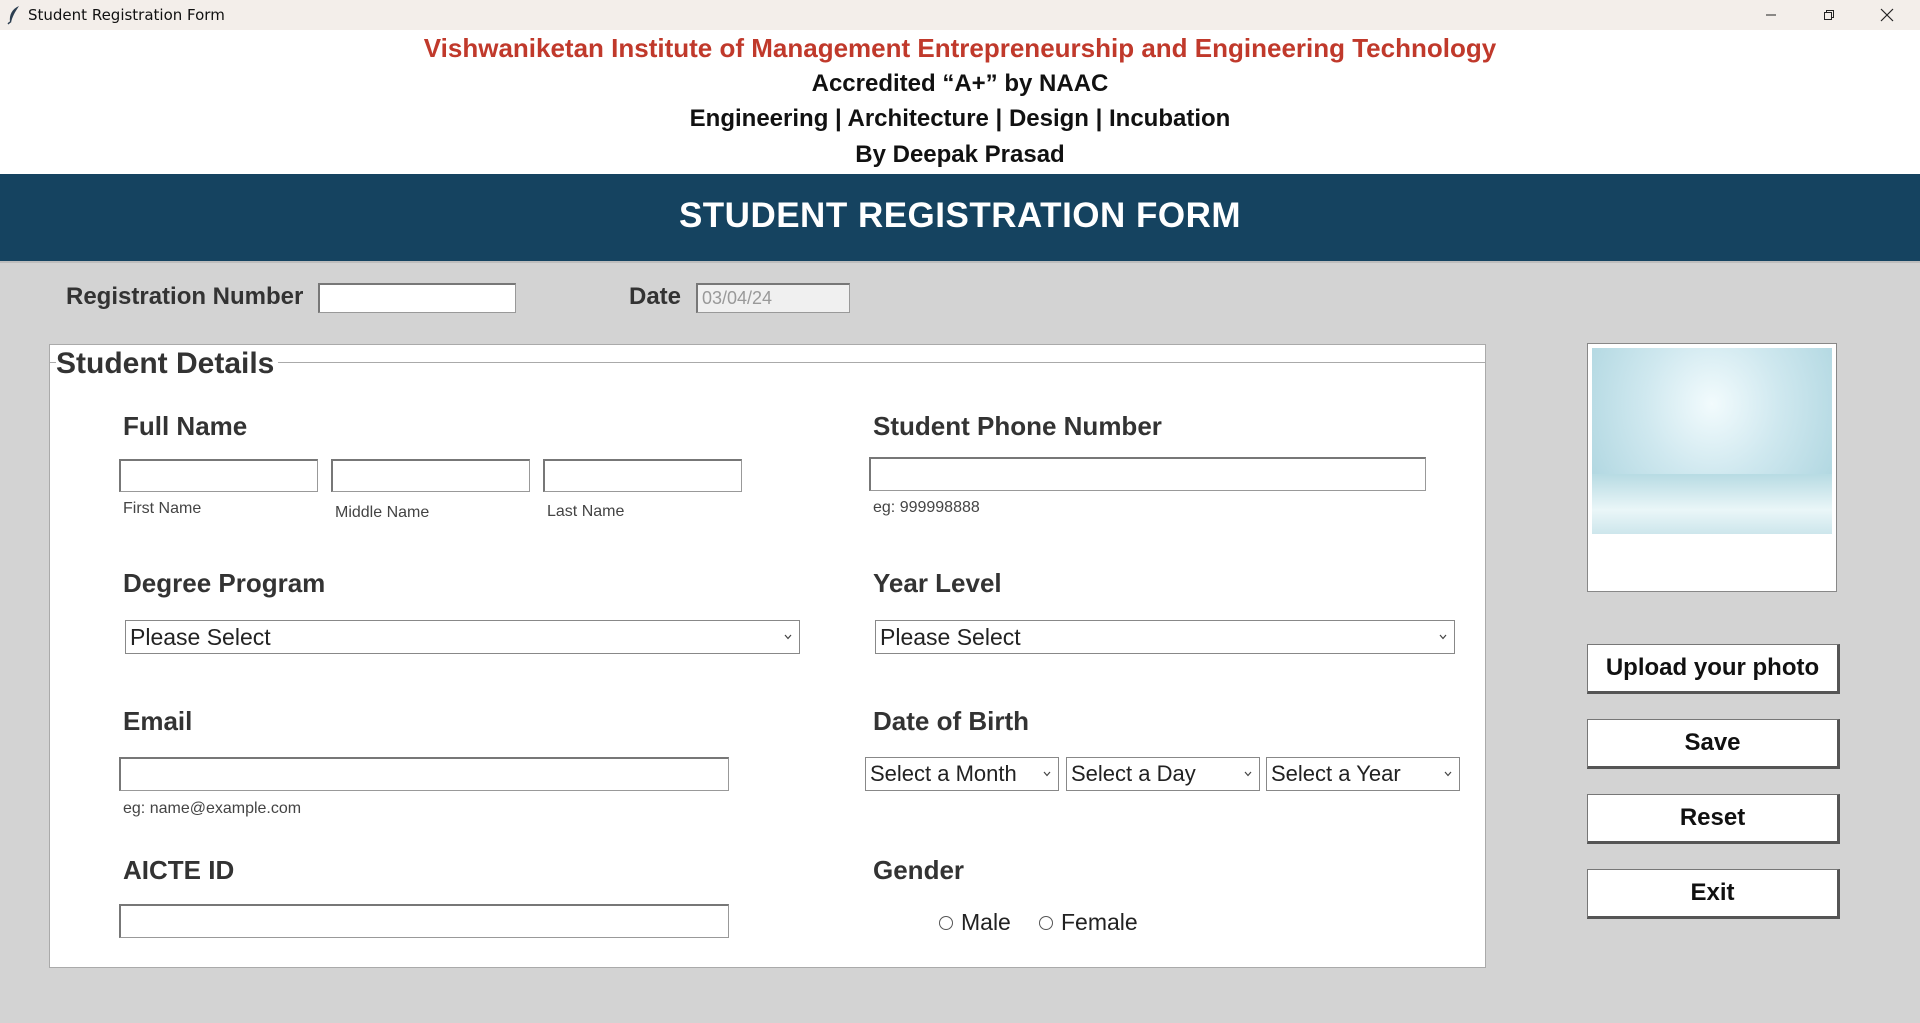 This screenshot has width=1920, height=1023. Describe the element at coordinates (950, 636) in the screenshot. I see `year-level-value: Please Select` at that location.